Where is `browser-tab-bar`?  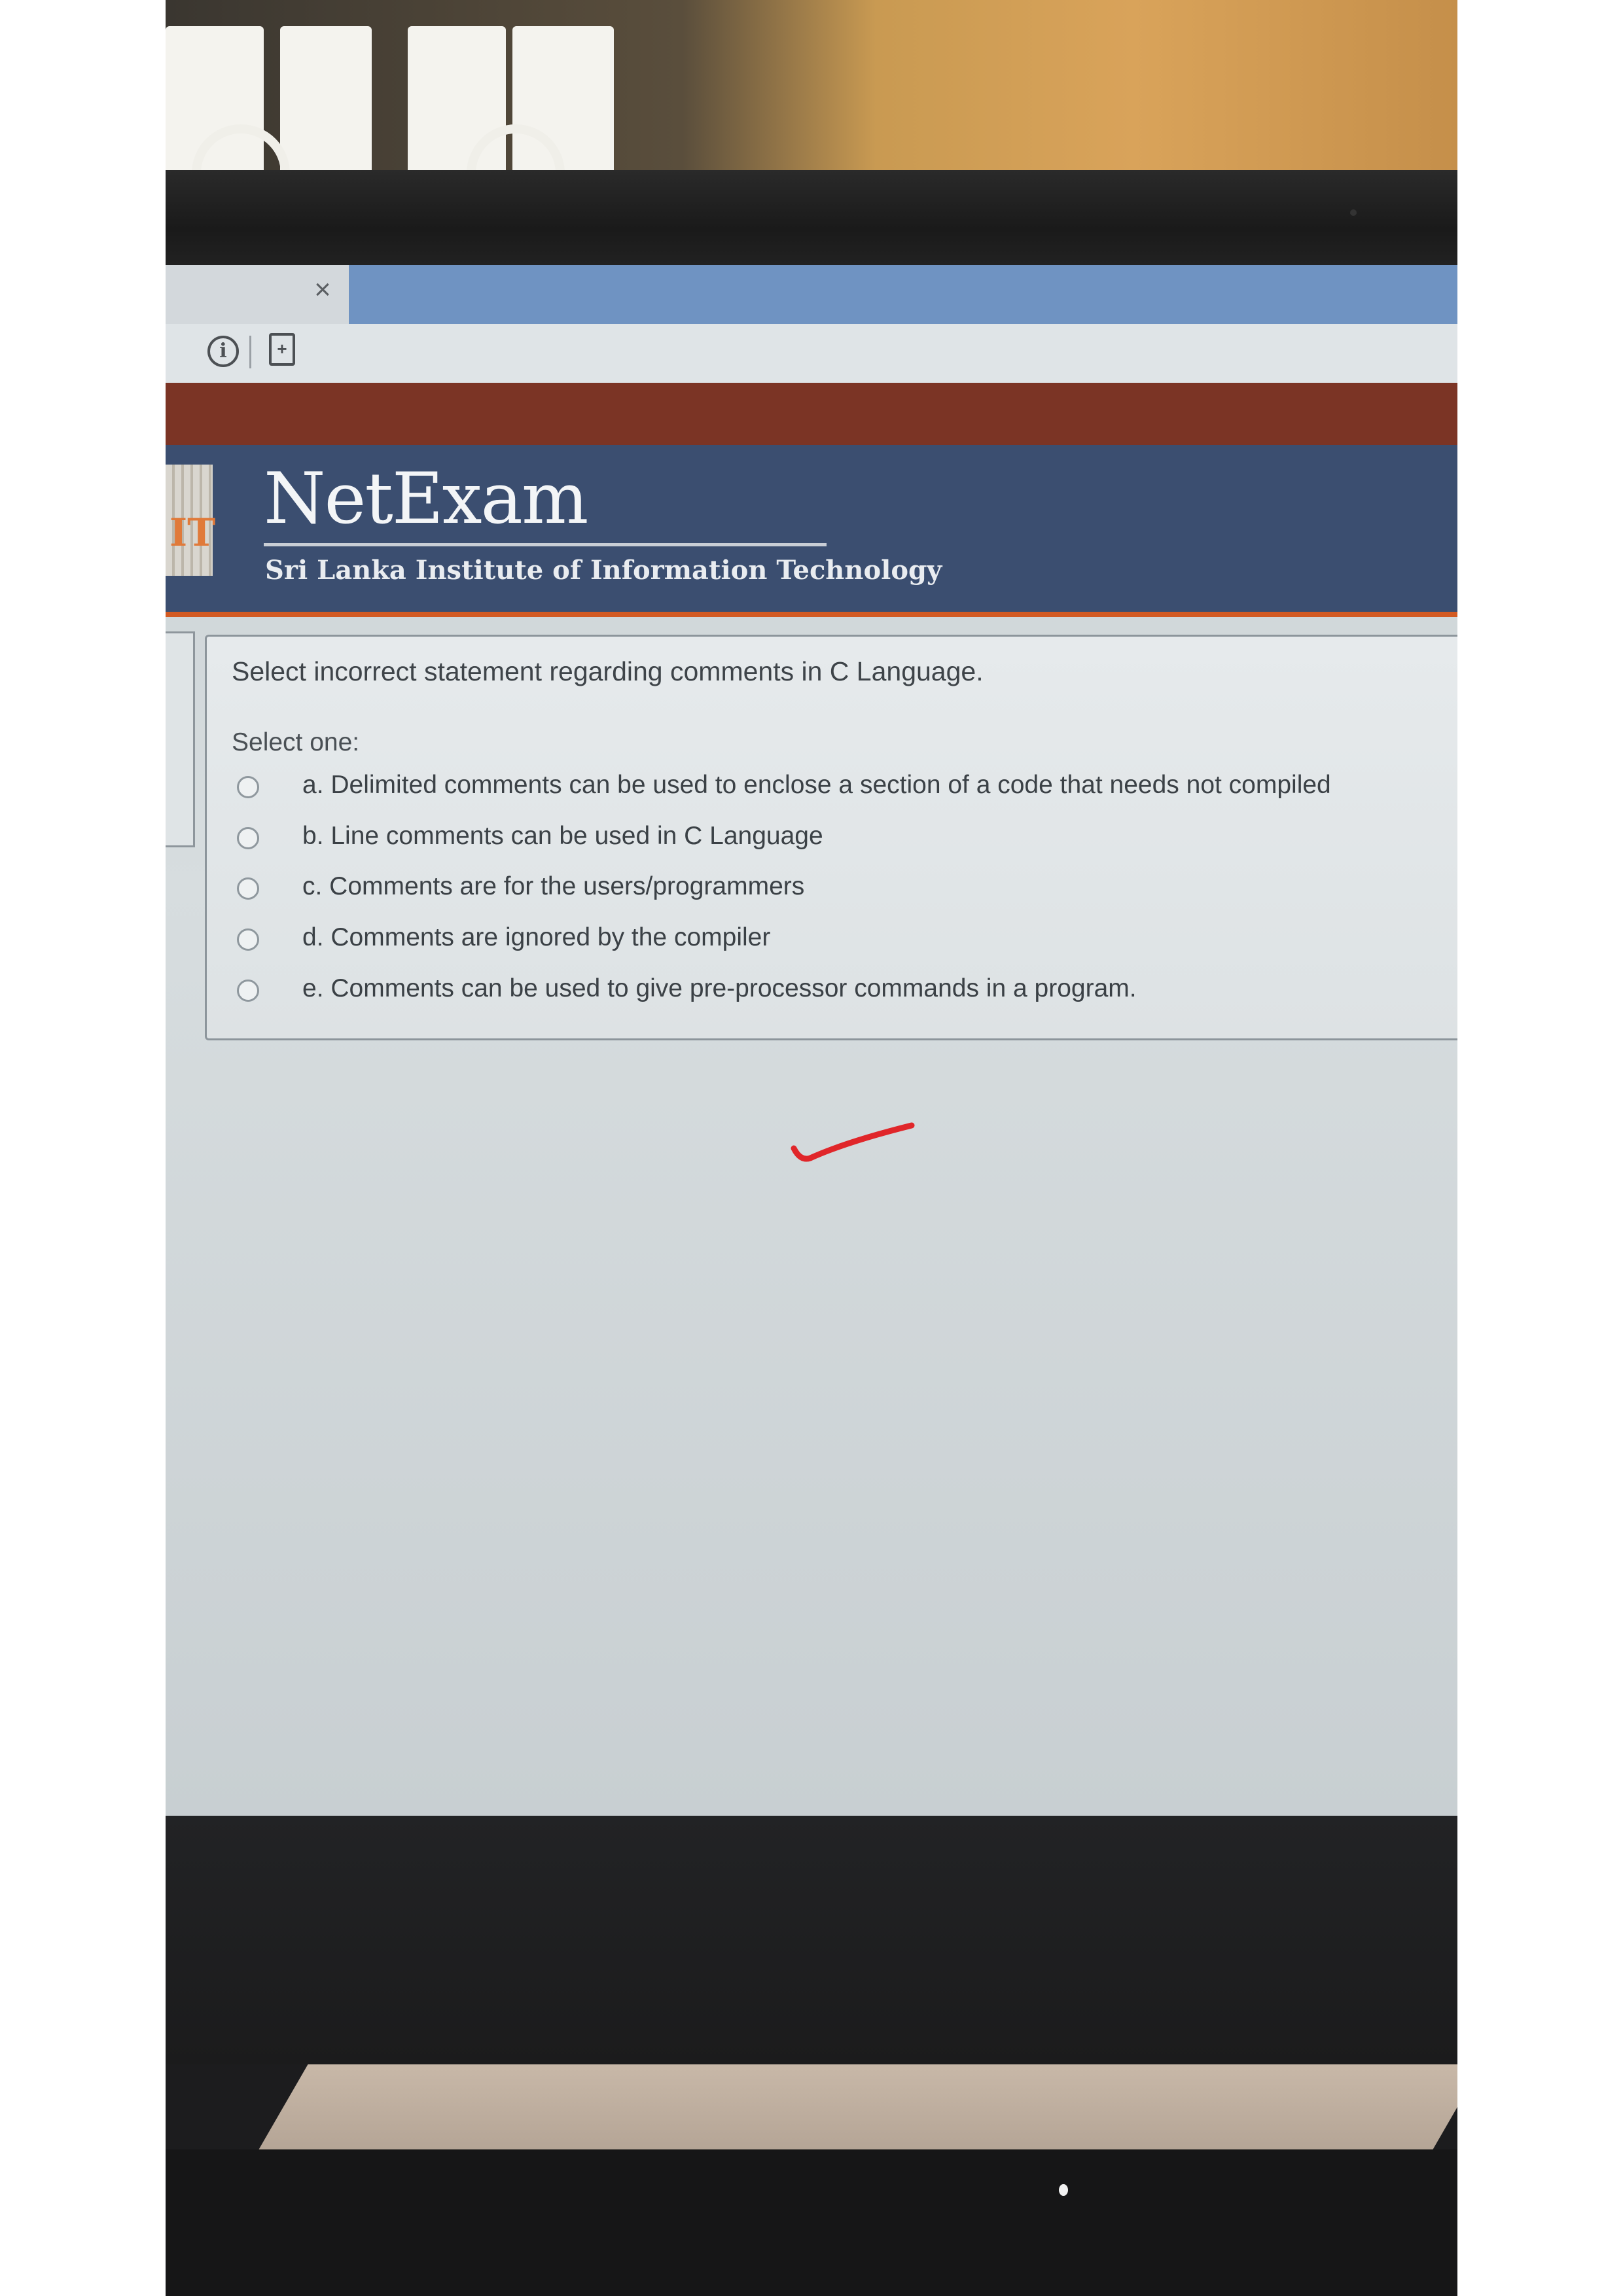
browser-tab-bar is located at coordinates (903, 294).